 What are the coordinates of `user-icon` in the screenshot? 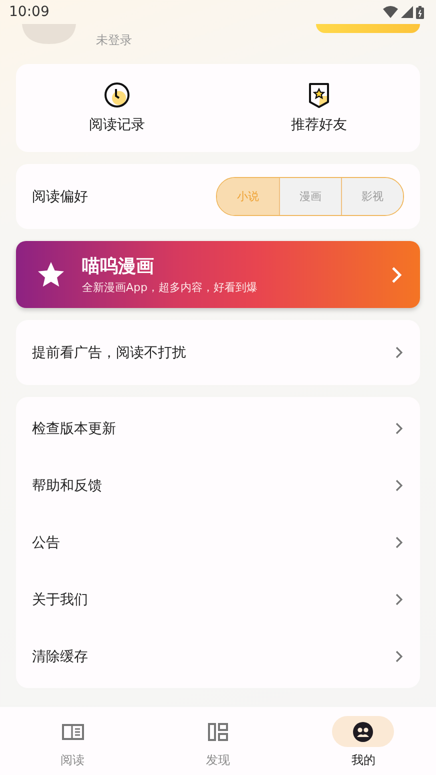 It's located at (363, 732).